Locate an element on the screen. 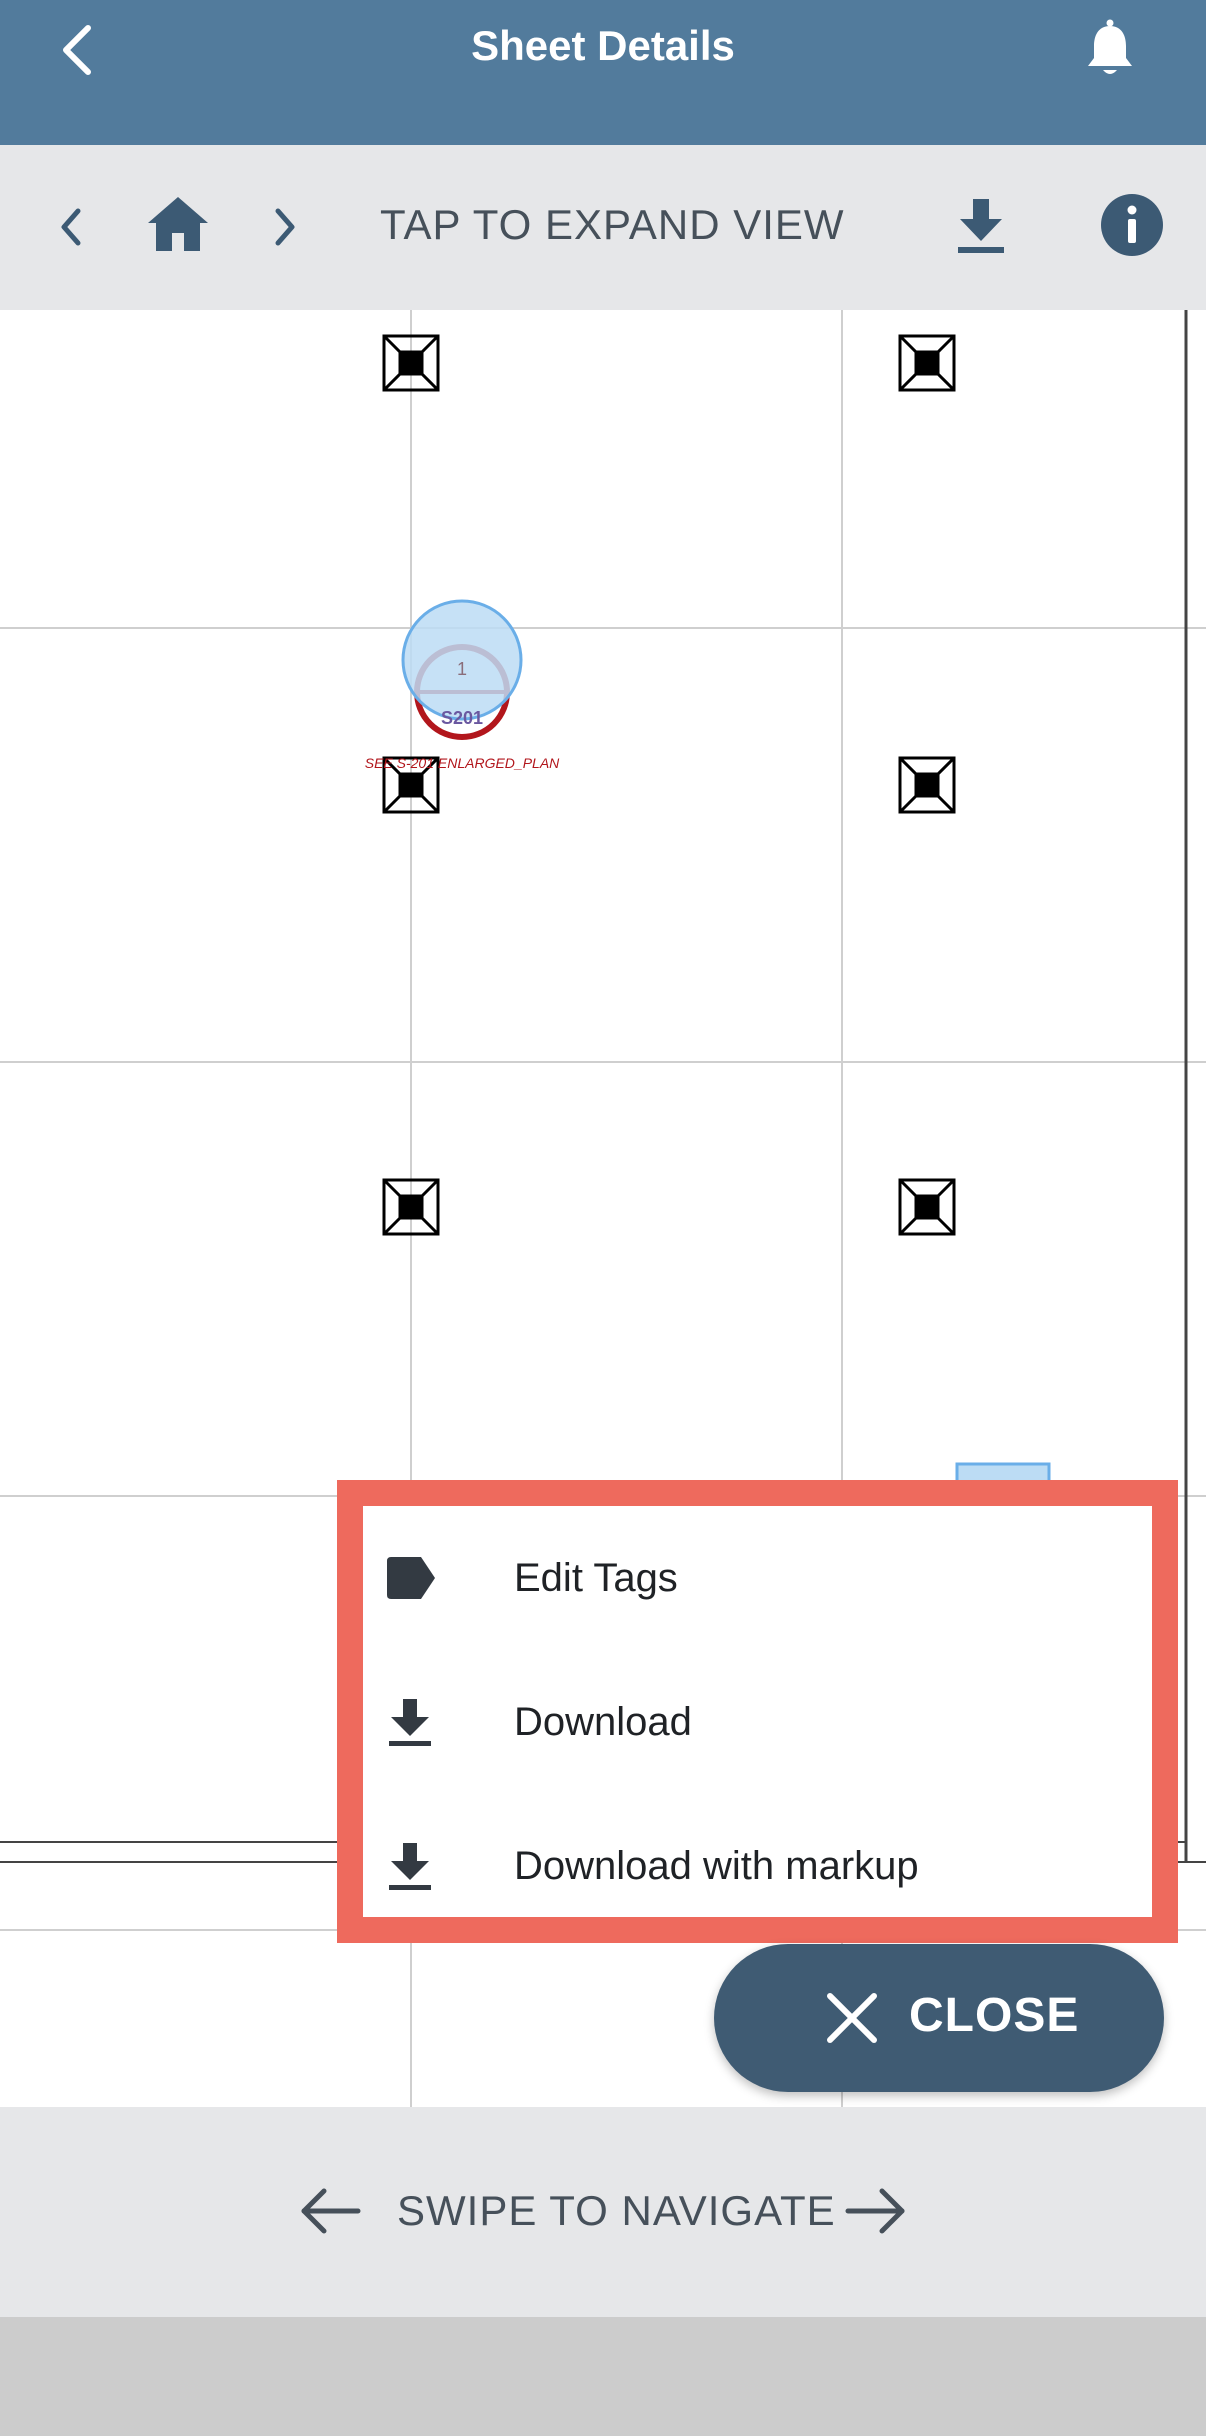  download-label: Download is located at coordinates (603, 1721).